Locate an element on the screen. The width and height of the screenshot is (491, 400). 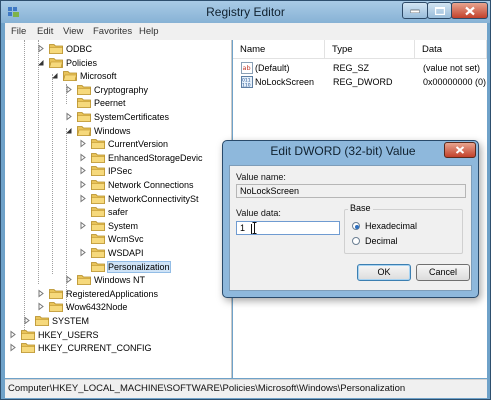
tree-item: HKEY_CURRENT_CONFIG is located at coordinates (80, 348).